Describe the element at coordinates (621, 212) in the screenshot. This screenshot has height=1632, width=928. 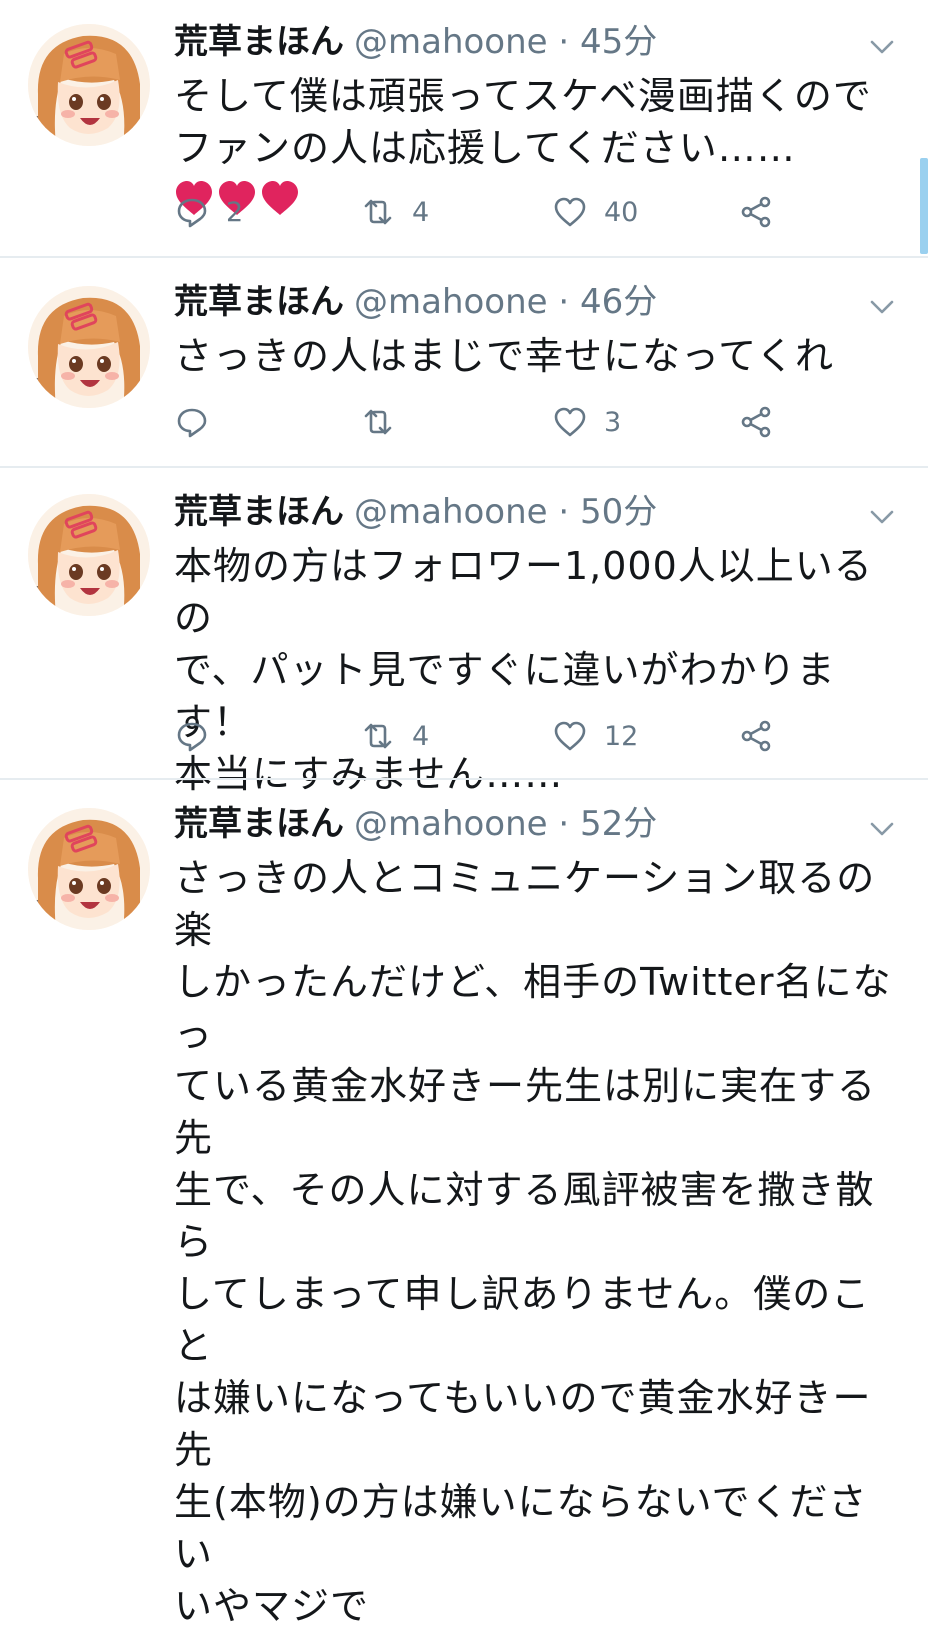
I see `like-count: 40` at that location.